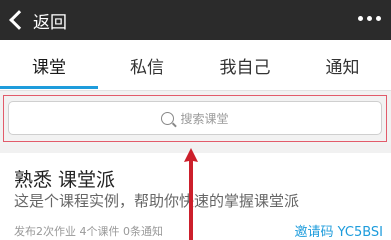 This screenshot has height=240, width=391. I want to click on course-stats: 发布2次作业 4个课件 0条通知, so click(88, 231).